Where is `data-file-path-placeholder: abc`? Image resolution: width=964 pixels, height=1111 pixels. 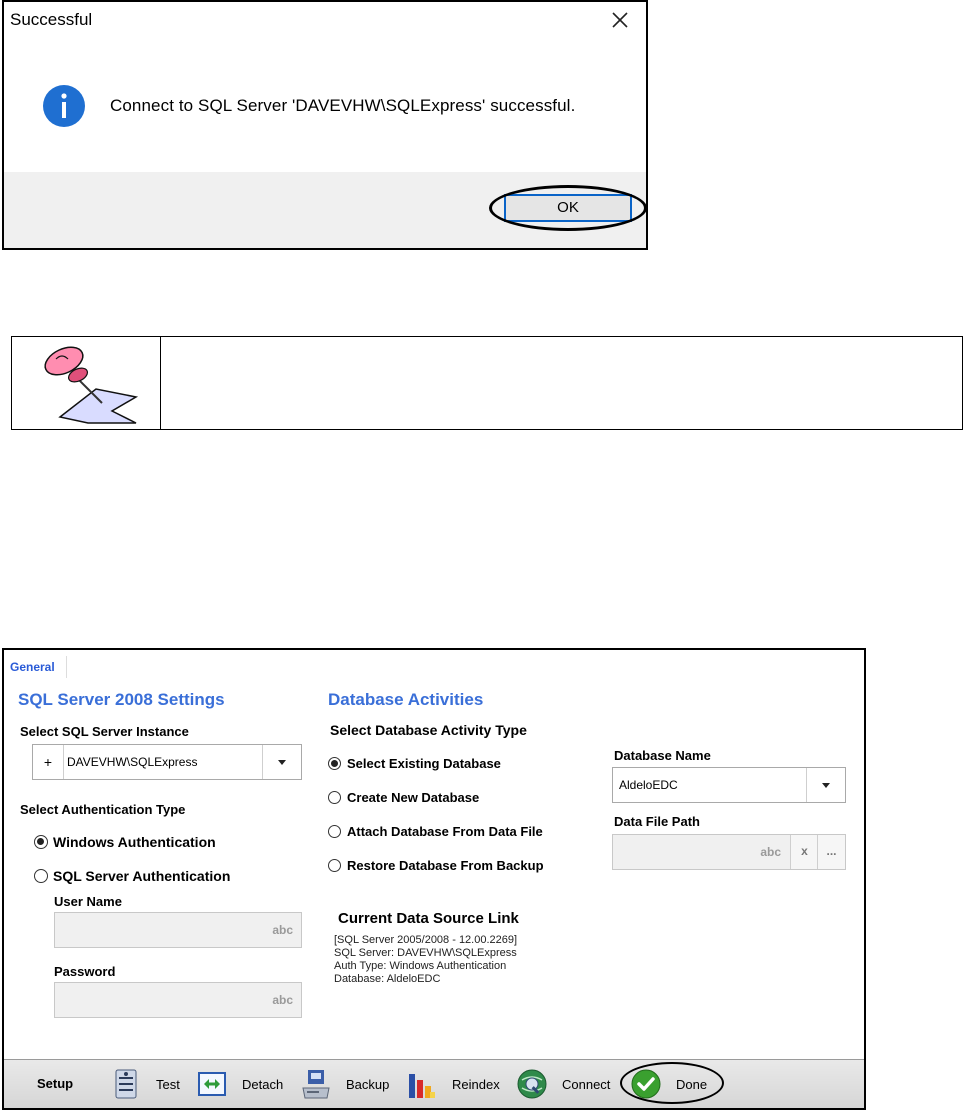 data-file-path-placeholder: abc is located at coordinates (770, 852).